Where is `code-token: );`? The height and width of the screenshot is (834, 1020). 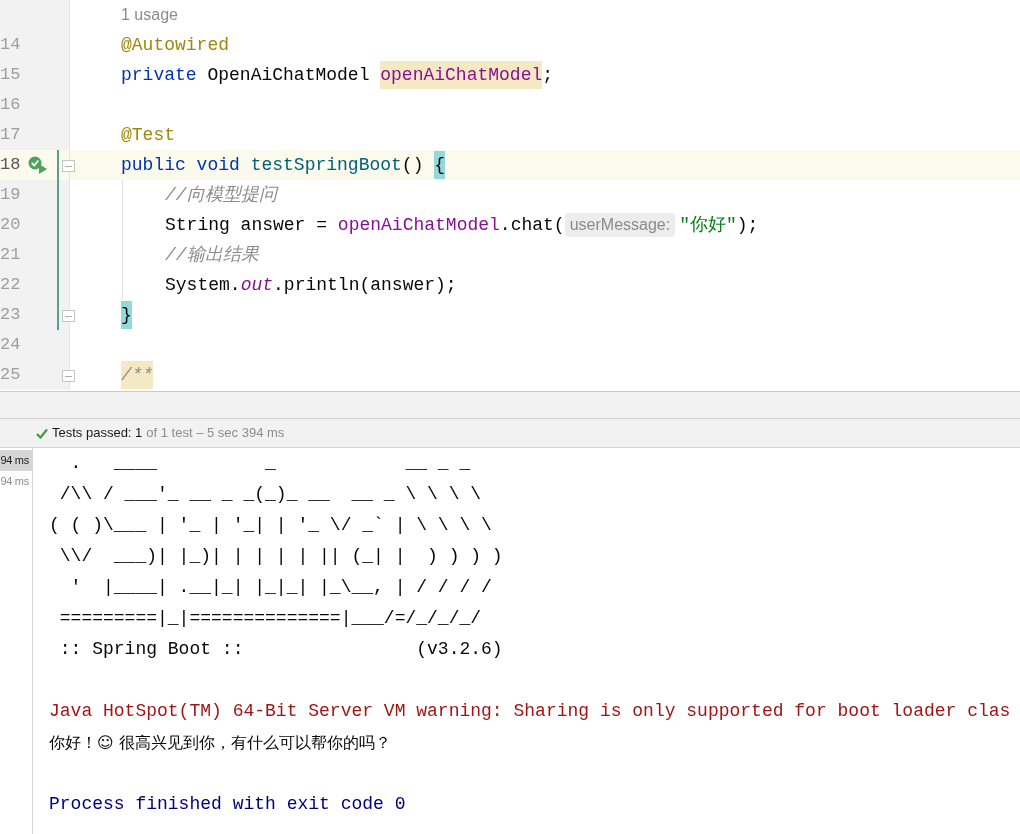
code-token: ); is located at coordinates (747, 225).